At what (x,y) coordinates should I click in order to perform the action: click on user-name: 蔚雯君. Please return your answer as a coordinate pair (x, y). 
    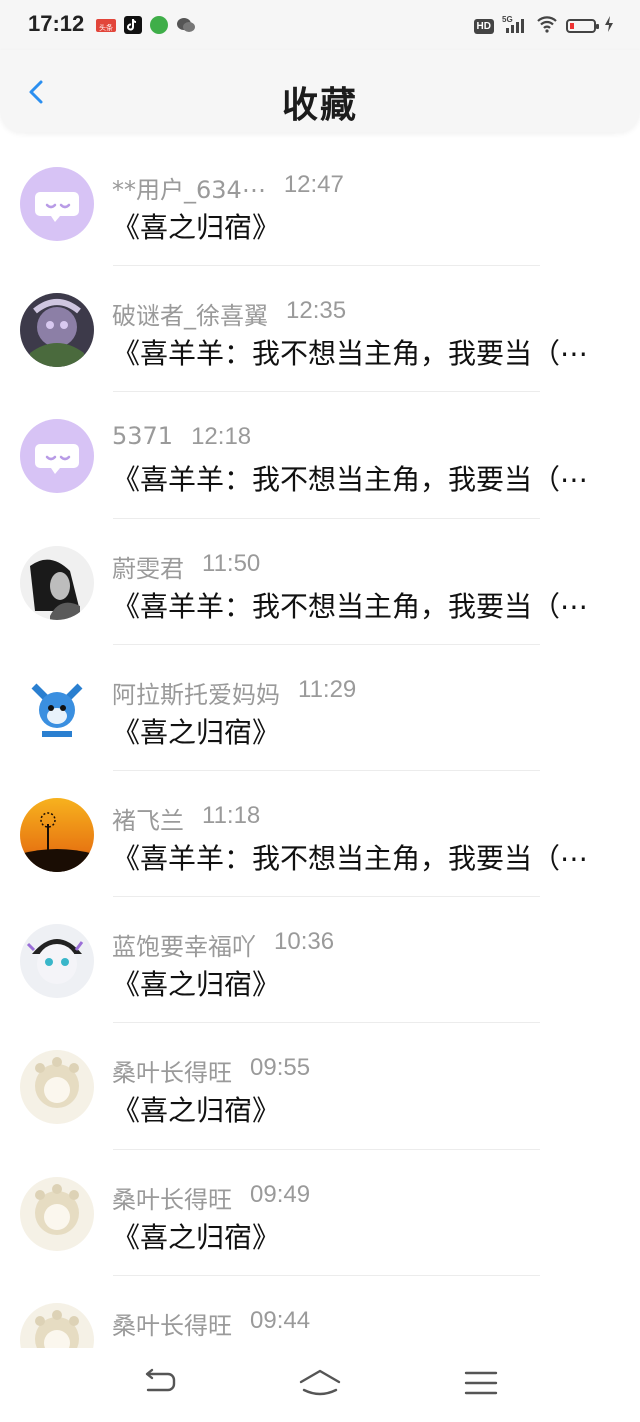
    Looking at the image, I should click on (148, 568).